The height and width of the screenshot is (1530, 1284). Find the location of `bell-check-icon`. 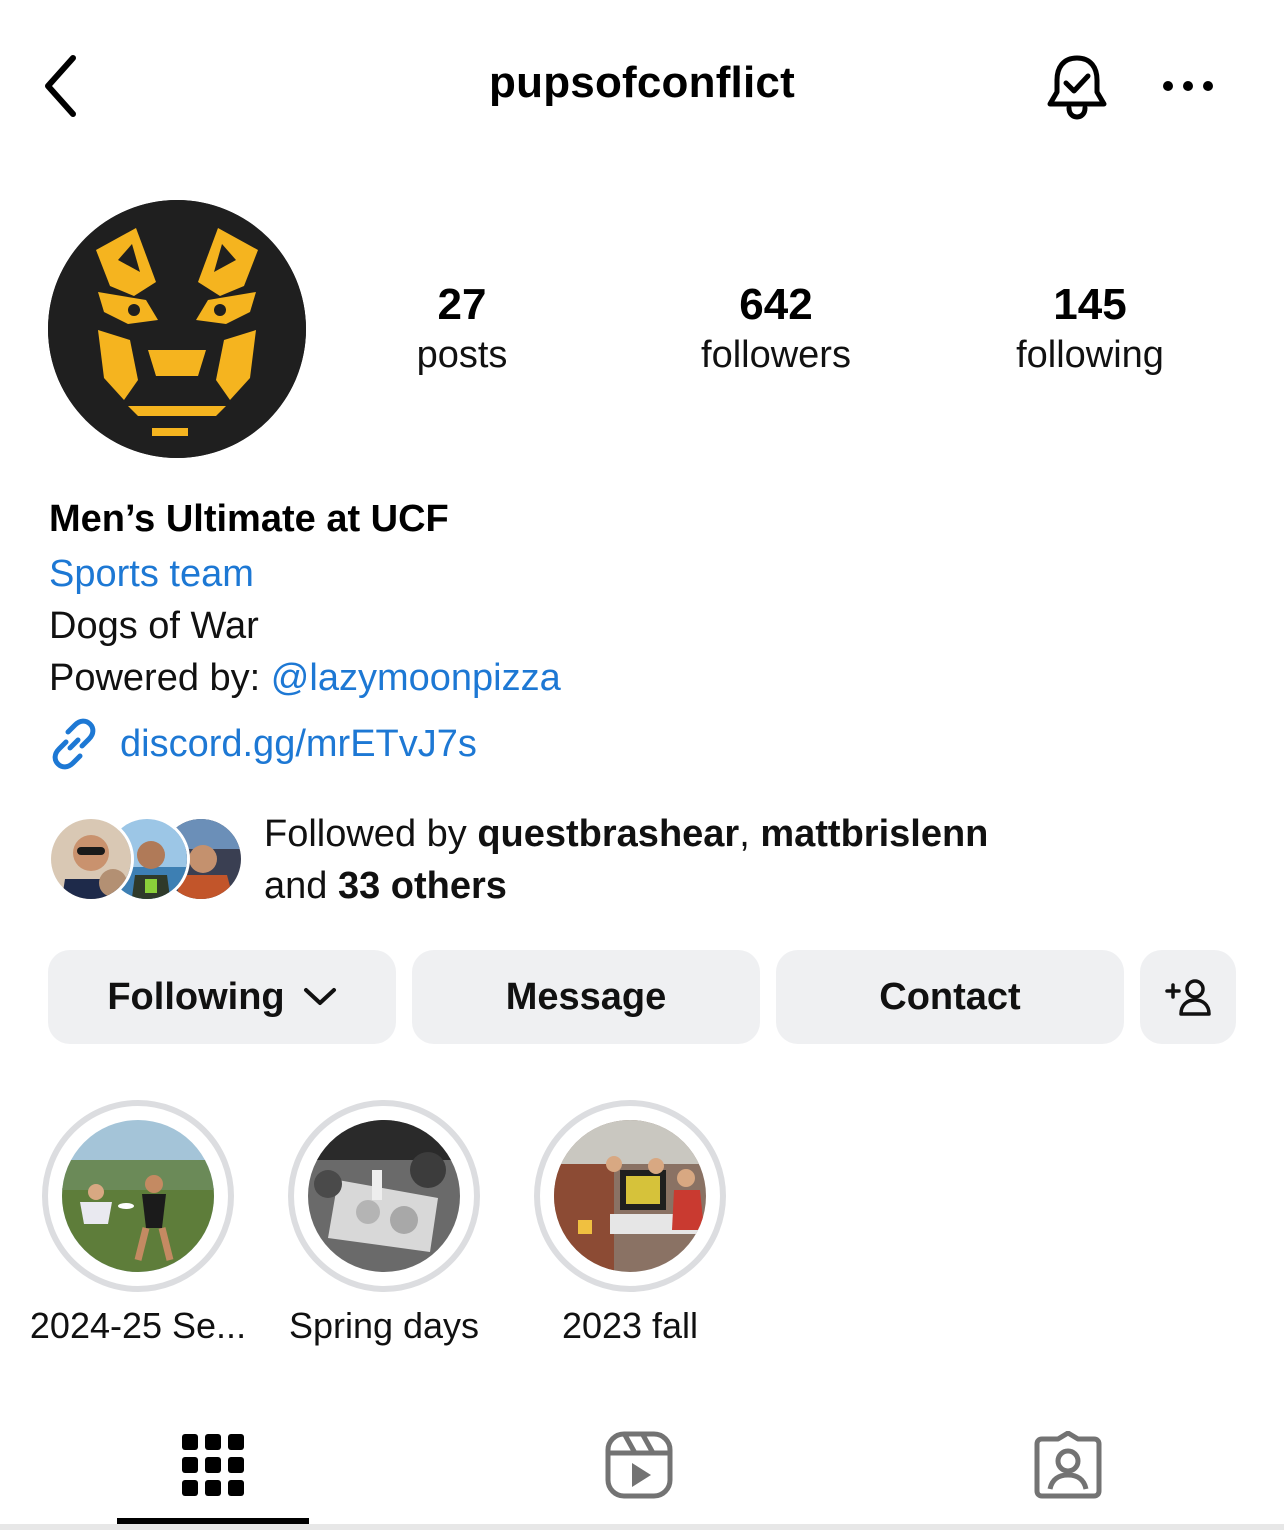

bell-check-icon is located at coordinates (1077, 87).